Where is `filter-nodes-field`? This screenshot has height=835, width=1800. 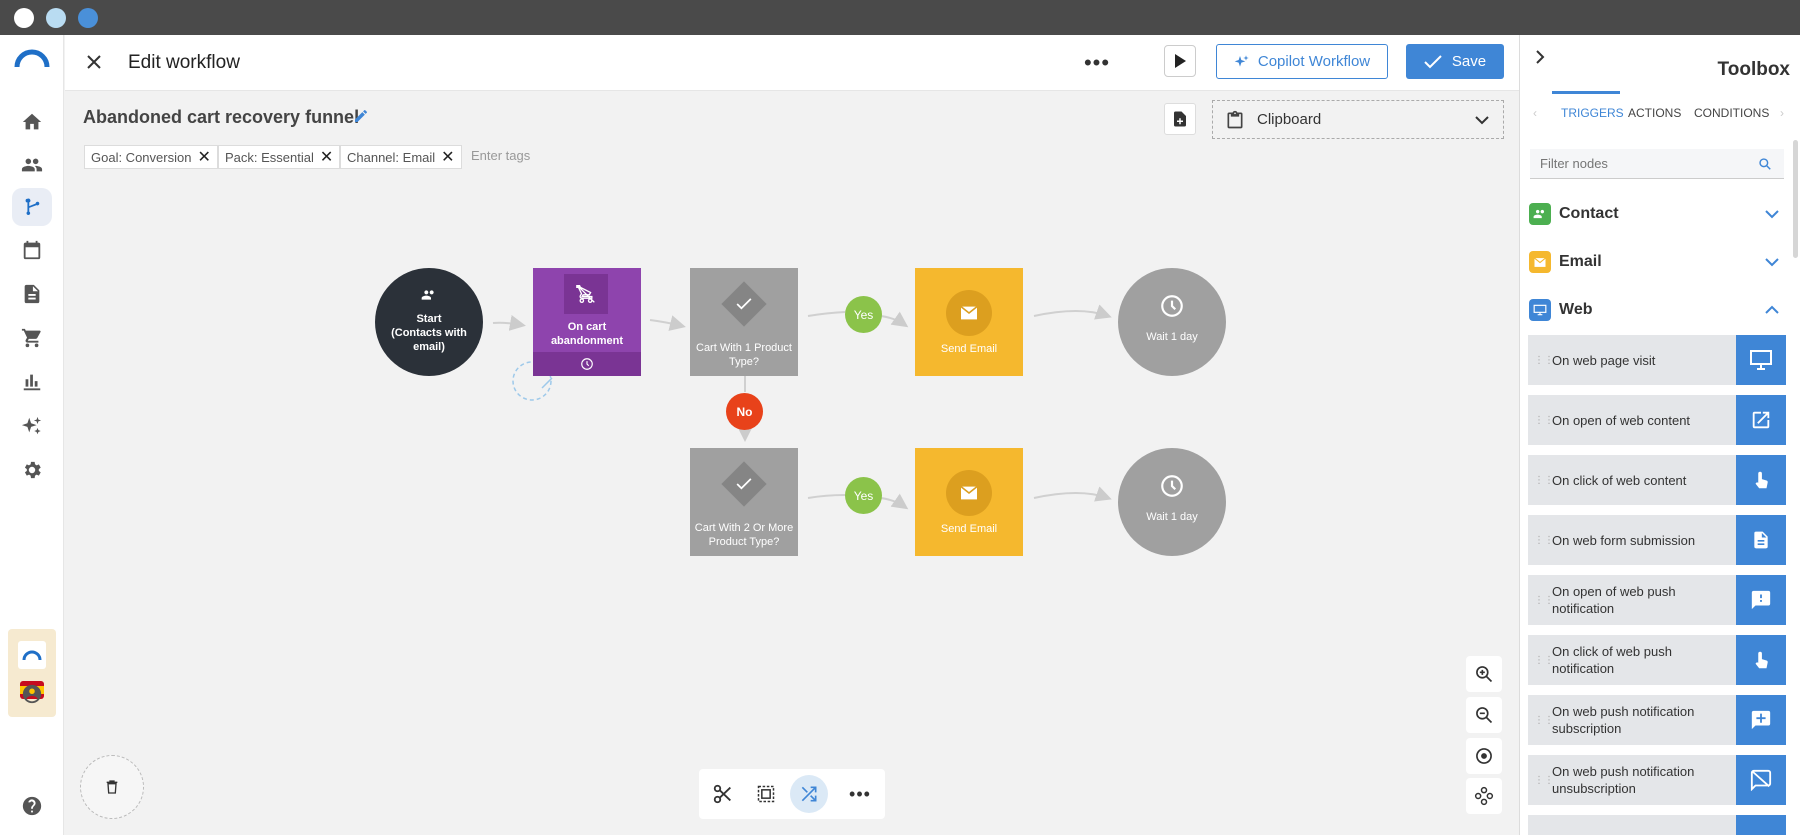 filter-nodes-field is located at coordinates (1657, 164).